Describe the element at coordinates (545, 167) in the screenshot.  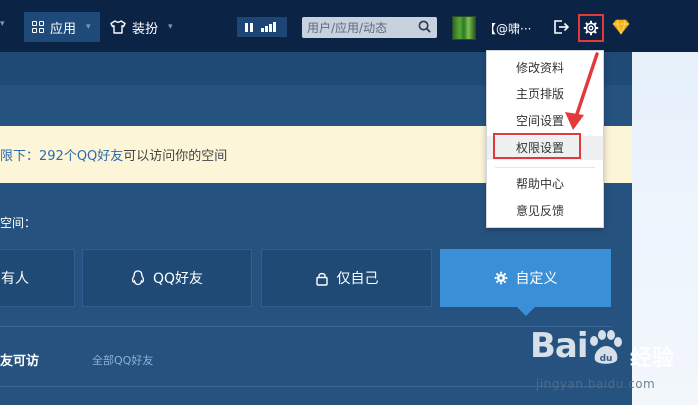
I see `menu-separator` at that location.